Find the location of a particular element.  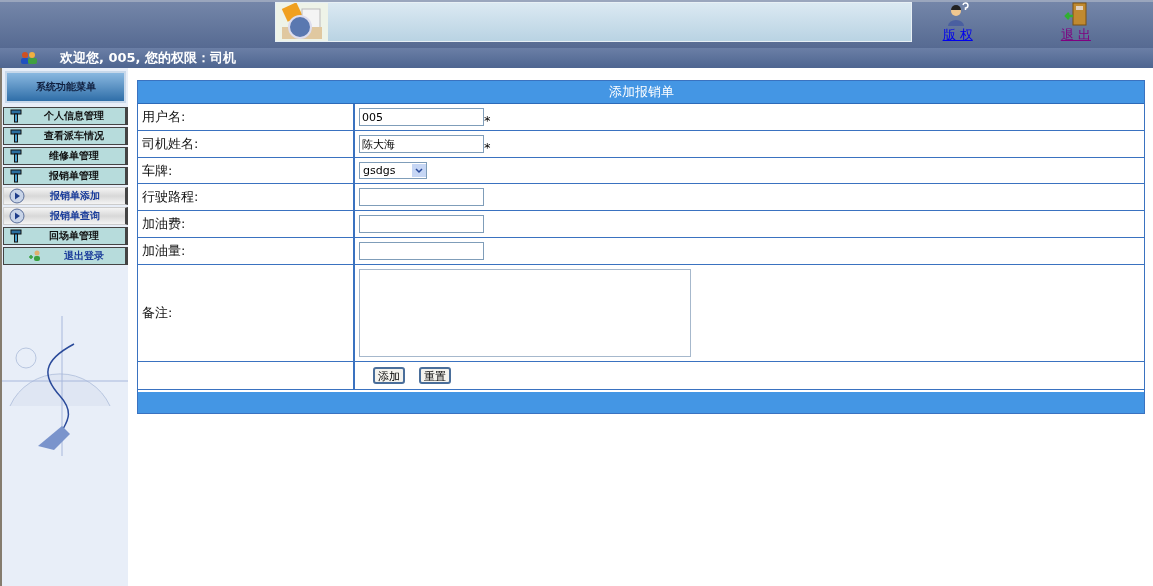

field-label: 车牌: is located at coordinates (246, 170).